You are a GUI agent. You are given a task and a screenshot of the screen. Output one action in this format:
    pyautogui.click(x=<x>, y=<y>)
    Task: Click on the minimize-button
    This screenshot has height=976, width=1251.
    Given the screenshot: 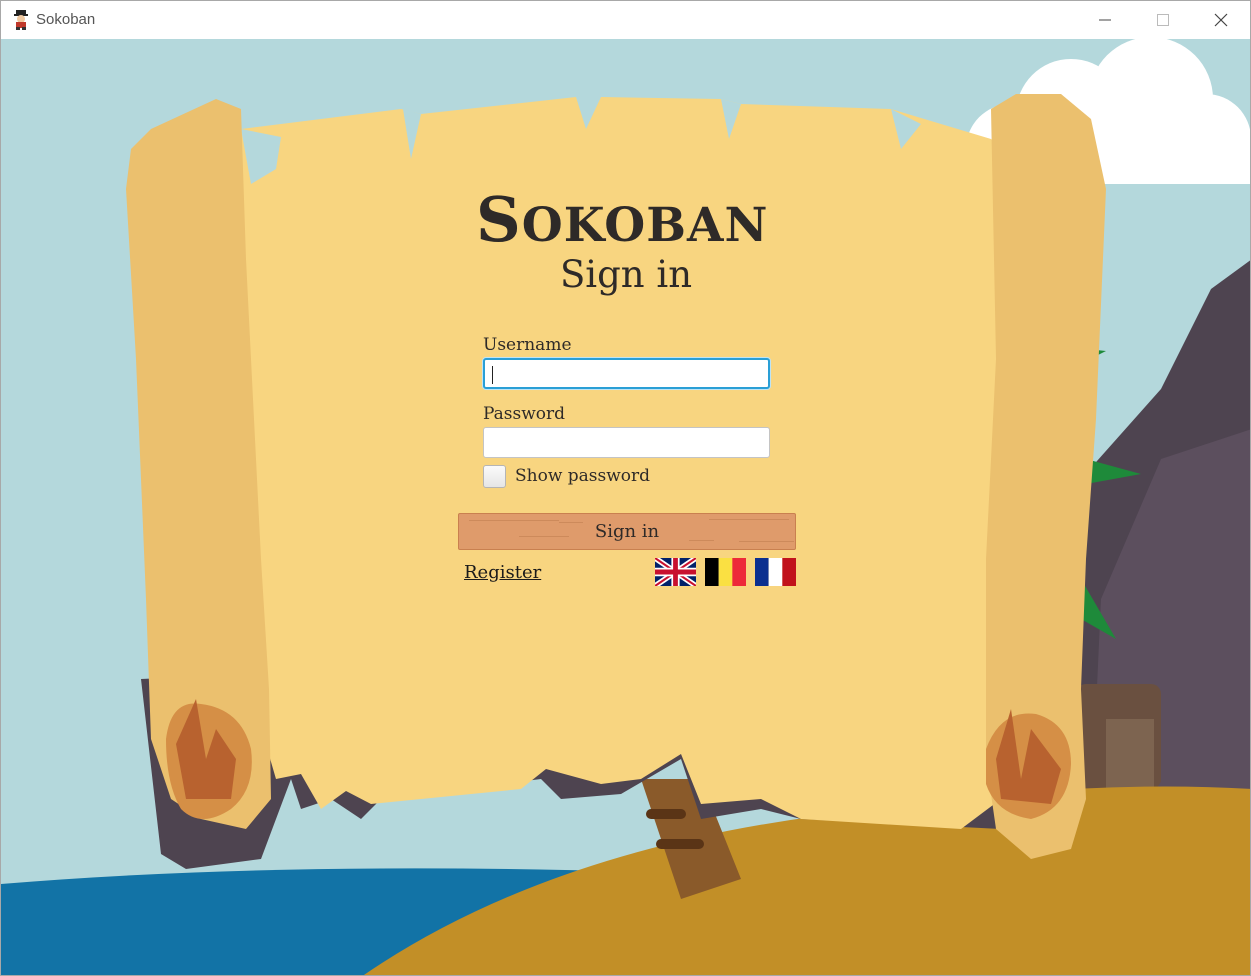 What is the action you would take?
    pyautogui.click(x=1105, y=20)
    